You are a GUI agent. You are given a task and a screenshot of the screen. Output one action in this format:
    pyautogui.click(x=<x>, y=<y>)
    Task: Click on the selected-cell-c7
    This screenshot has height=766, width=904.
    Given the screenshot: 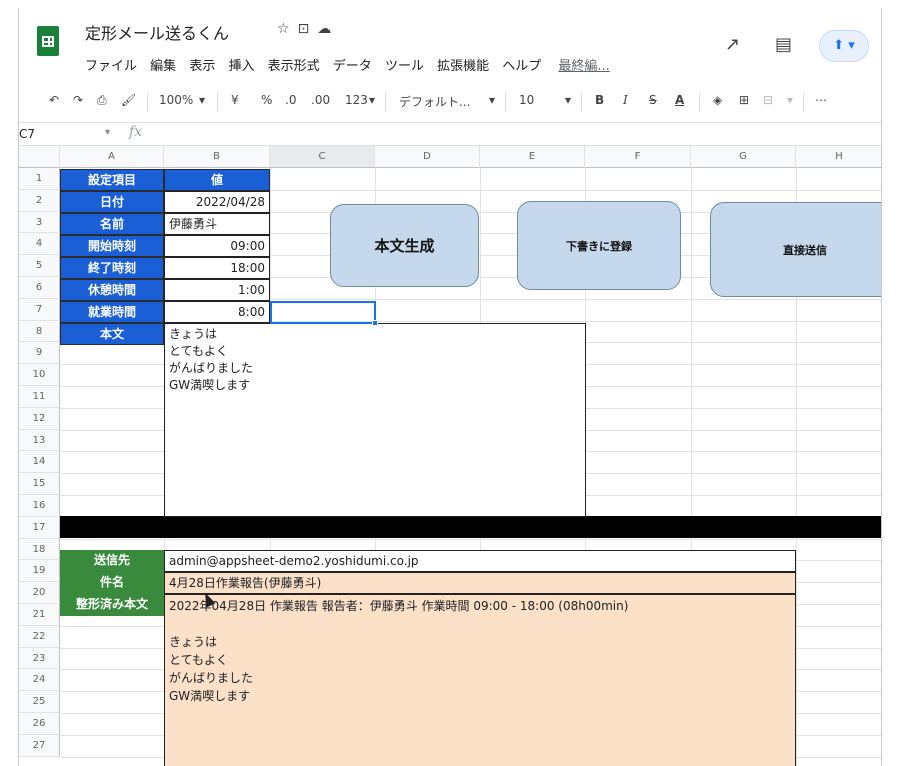 What is the action you would take?
    pyautogui.click(x=323, y=312)
    